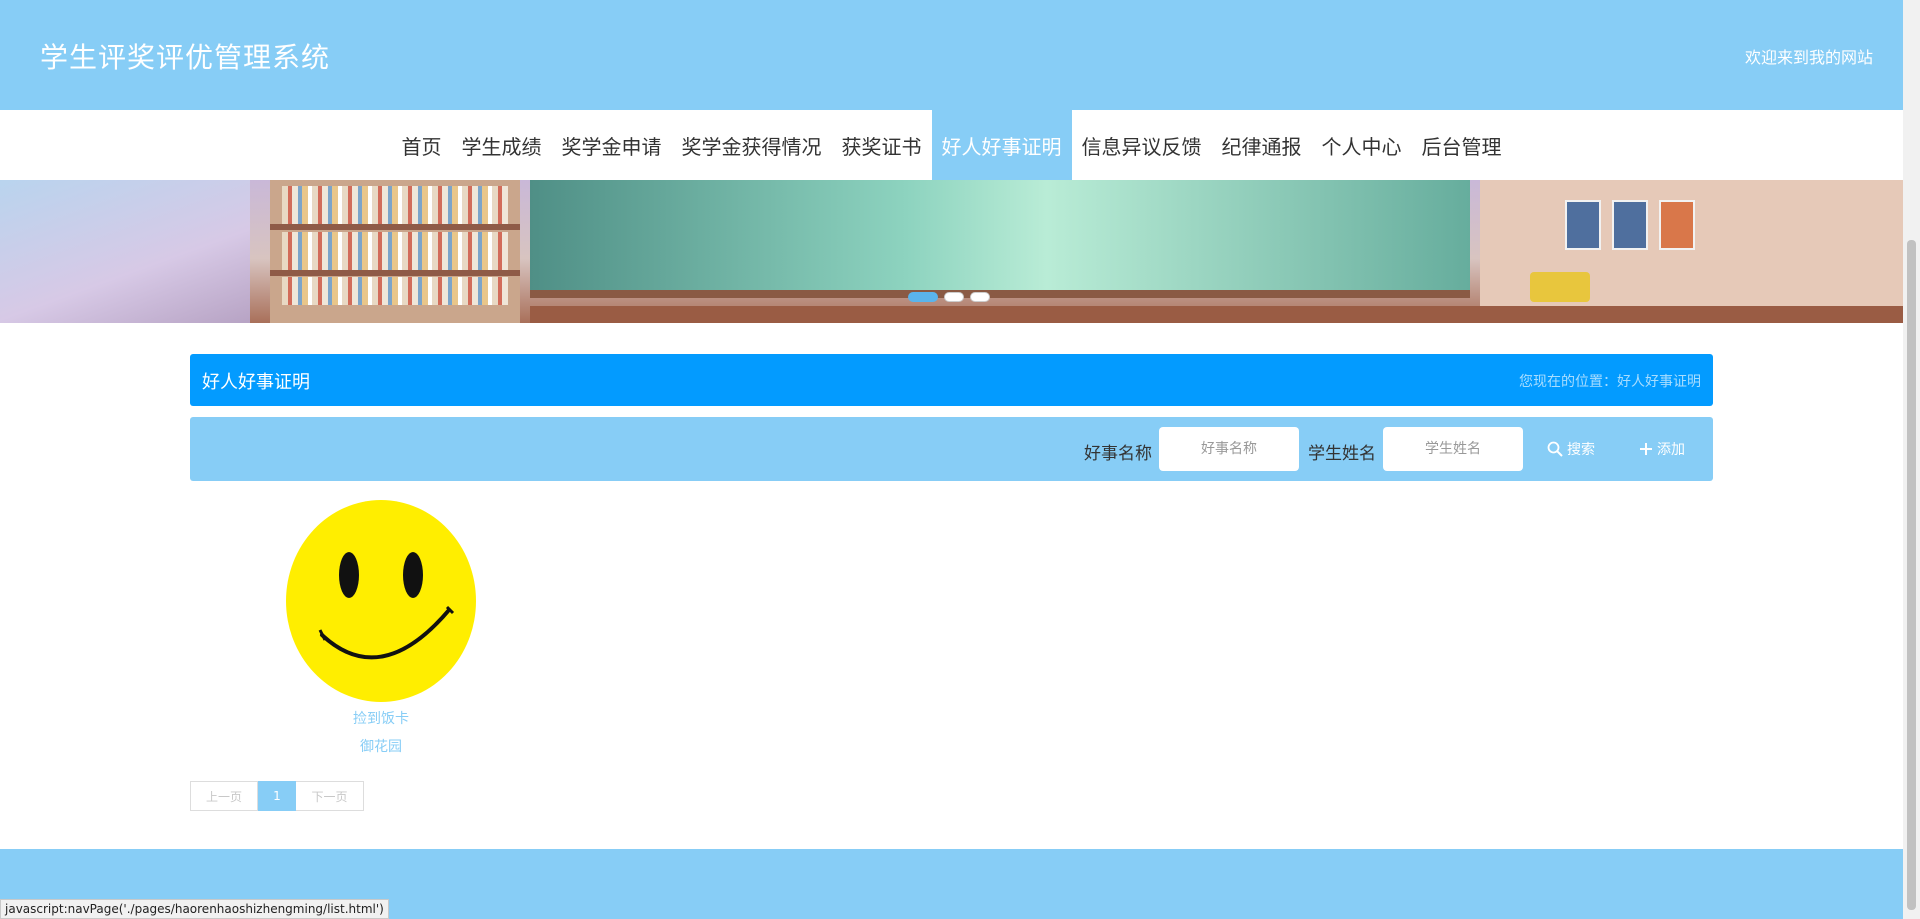 This screenshot has width=1920, height=919. What do you see at coordinates (381, 601) in the screenshot?
I see `smiley-face-image` at bounding box center [381, 601].